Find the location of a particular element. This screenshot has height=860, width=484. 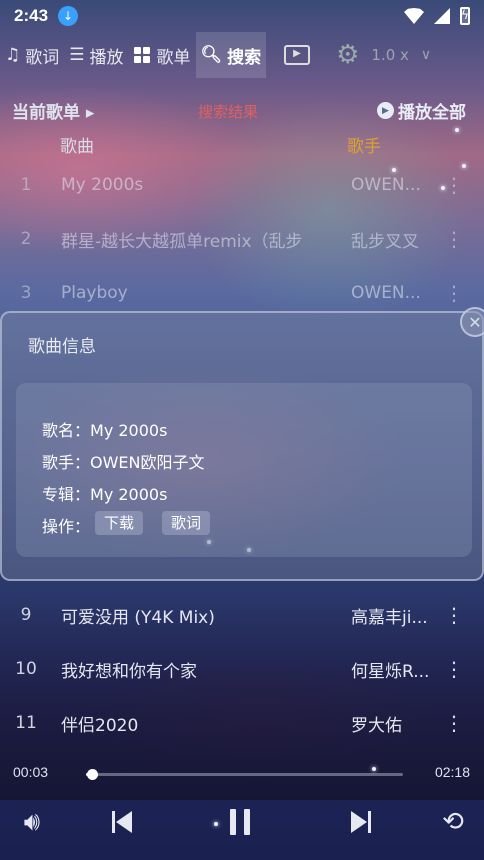

info-label: 专辑： is located at coordinates (66, 494).